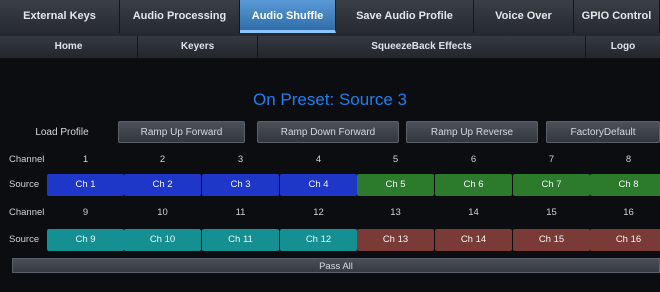  What do you see at coordinates (395, 185) in the screenshot?
I see `source-button: Ch 5` at bounding box center [395, 185].